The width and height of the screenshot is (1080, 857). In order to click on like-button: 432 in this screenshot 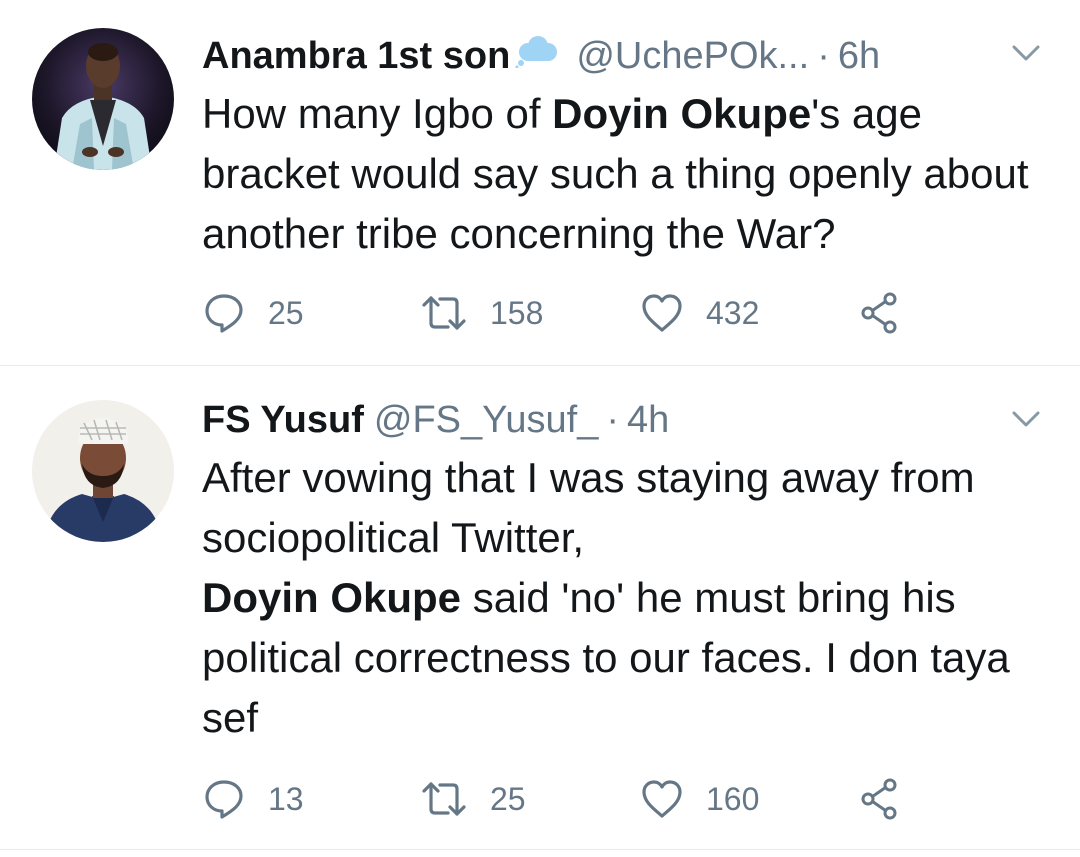, I will do `click(699, 313)`.